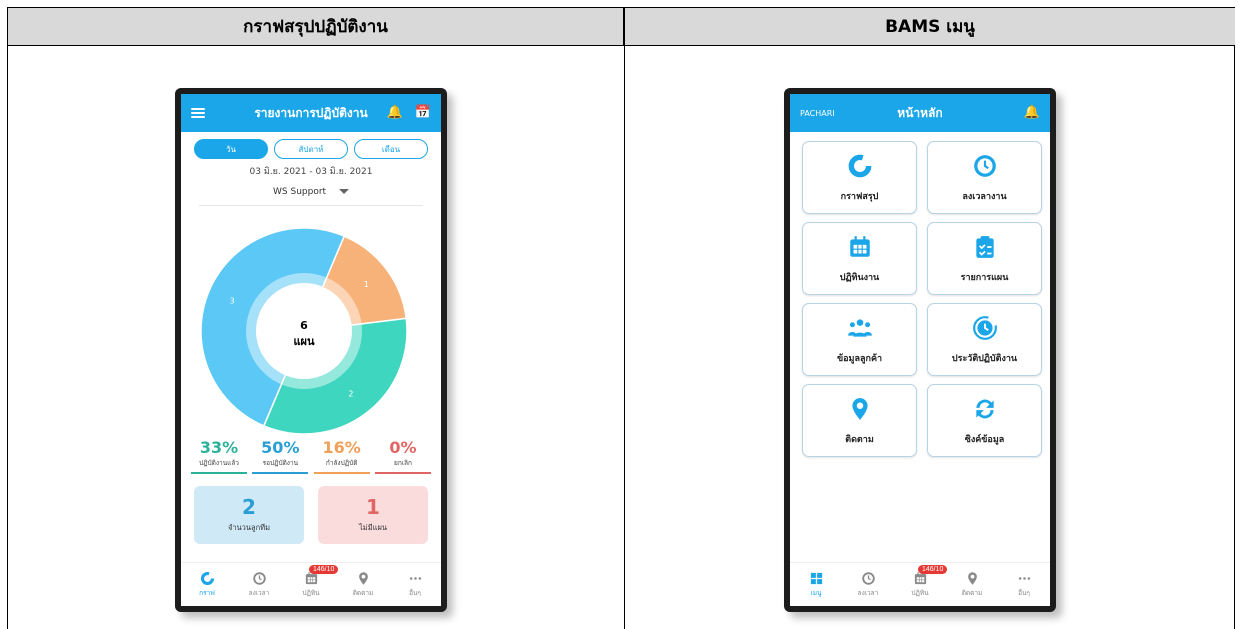 Image resolution: width=1239 pixels, height=629 pixels. I want to click on page-title: หน้าหลัก, so click(920, 112).